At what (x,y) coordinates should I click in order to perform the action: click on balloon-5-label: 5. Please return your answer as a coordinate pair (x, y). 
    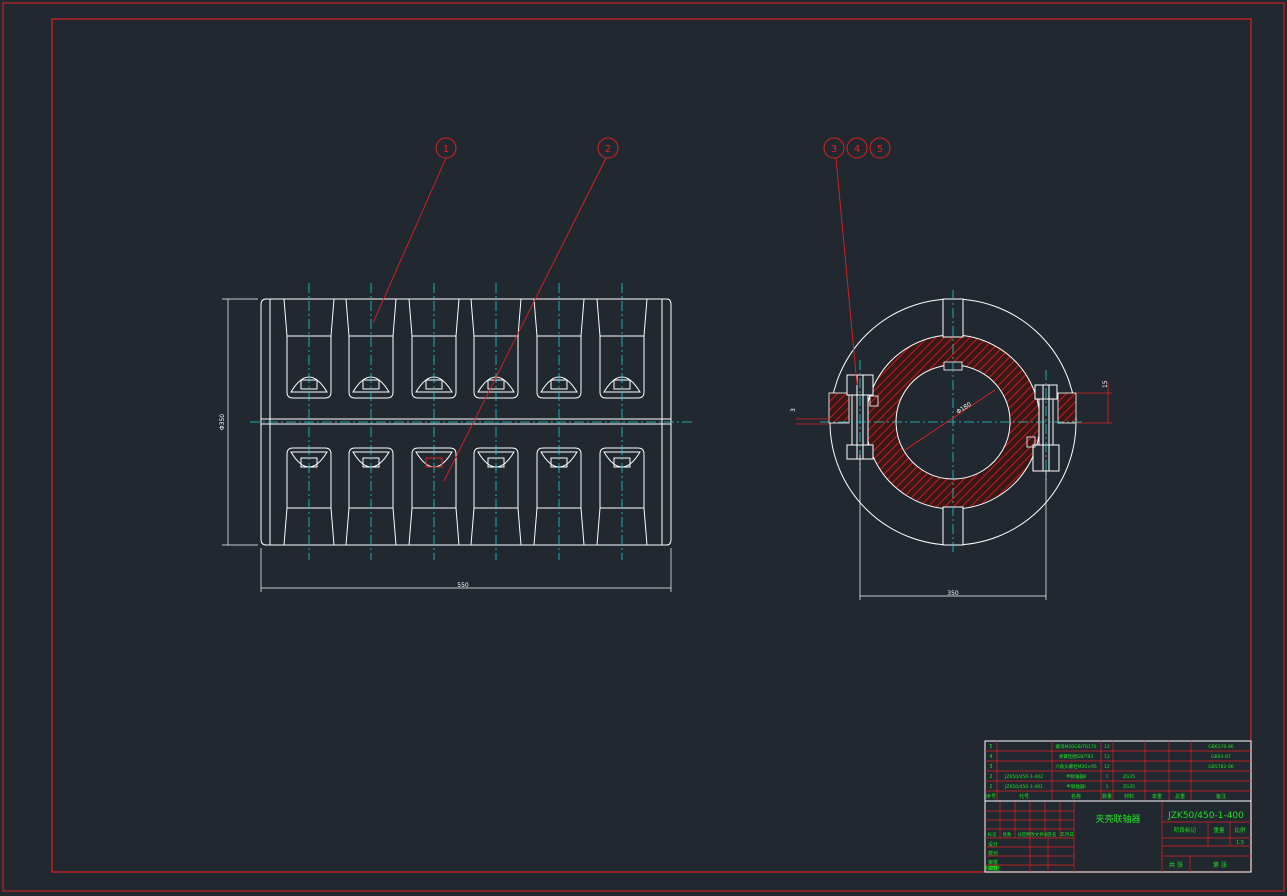
    Looking at the image, I should click on (880, 149).